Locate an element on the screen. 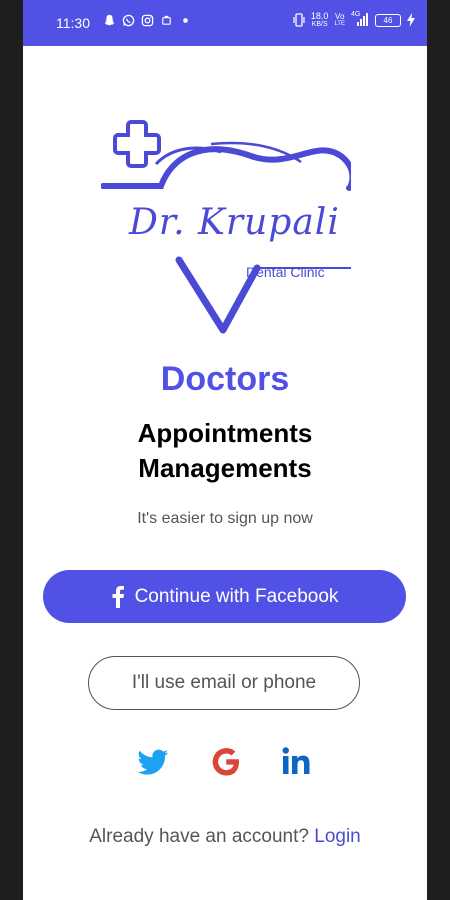 The image size is (450, 900). email-phone-button: I'll use email or phone is located at coordinates (224, 683).